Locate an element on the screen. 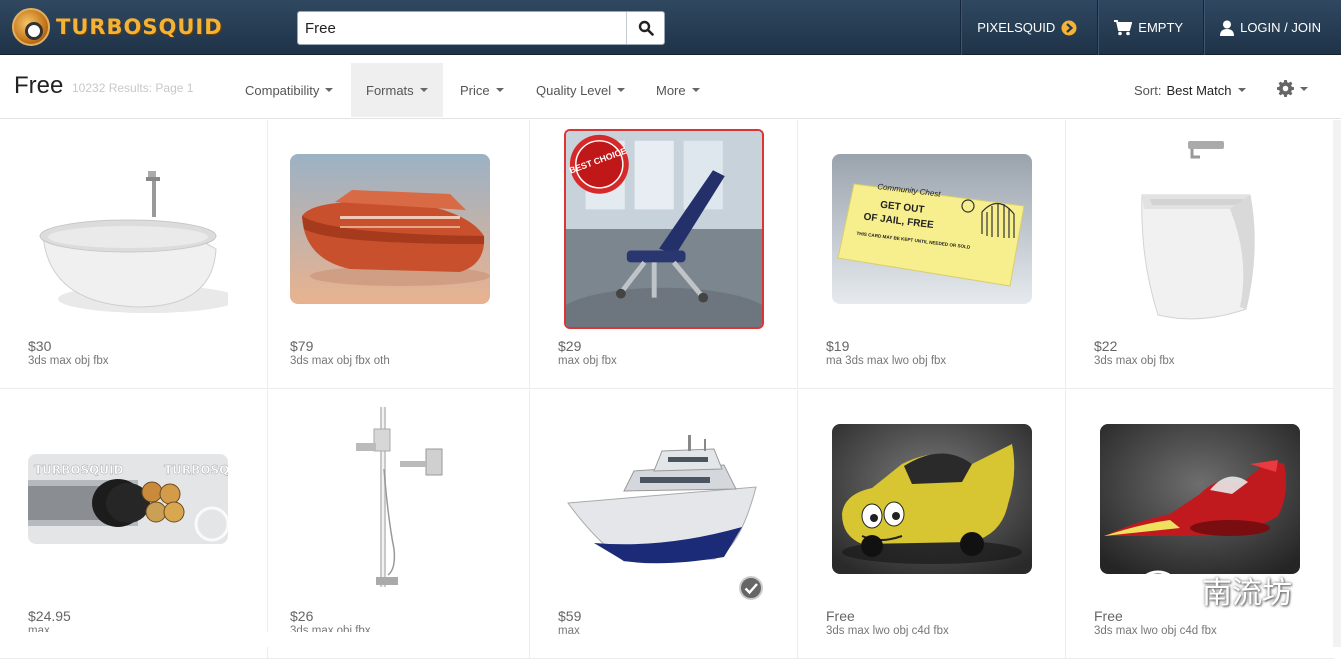 This screenshot has height=659, width=1341. search-button is located at coordinates (645, 28).